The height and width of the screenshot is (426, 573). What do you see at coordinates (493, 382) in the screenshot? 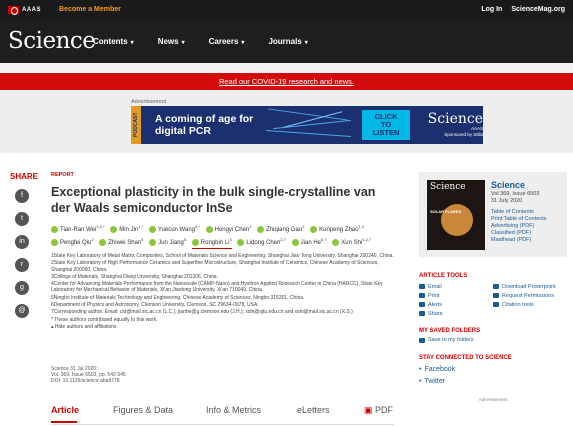
I see `twitter-link: • Twitter` at bounding box center [493, 382].